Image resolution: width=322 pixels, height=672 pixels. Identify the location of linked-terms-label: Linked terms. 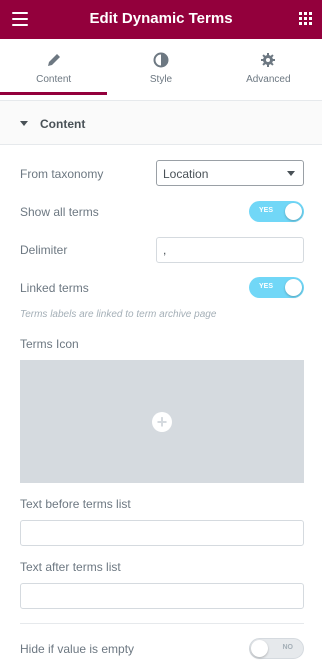
(54, 288).